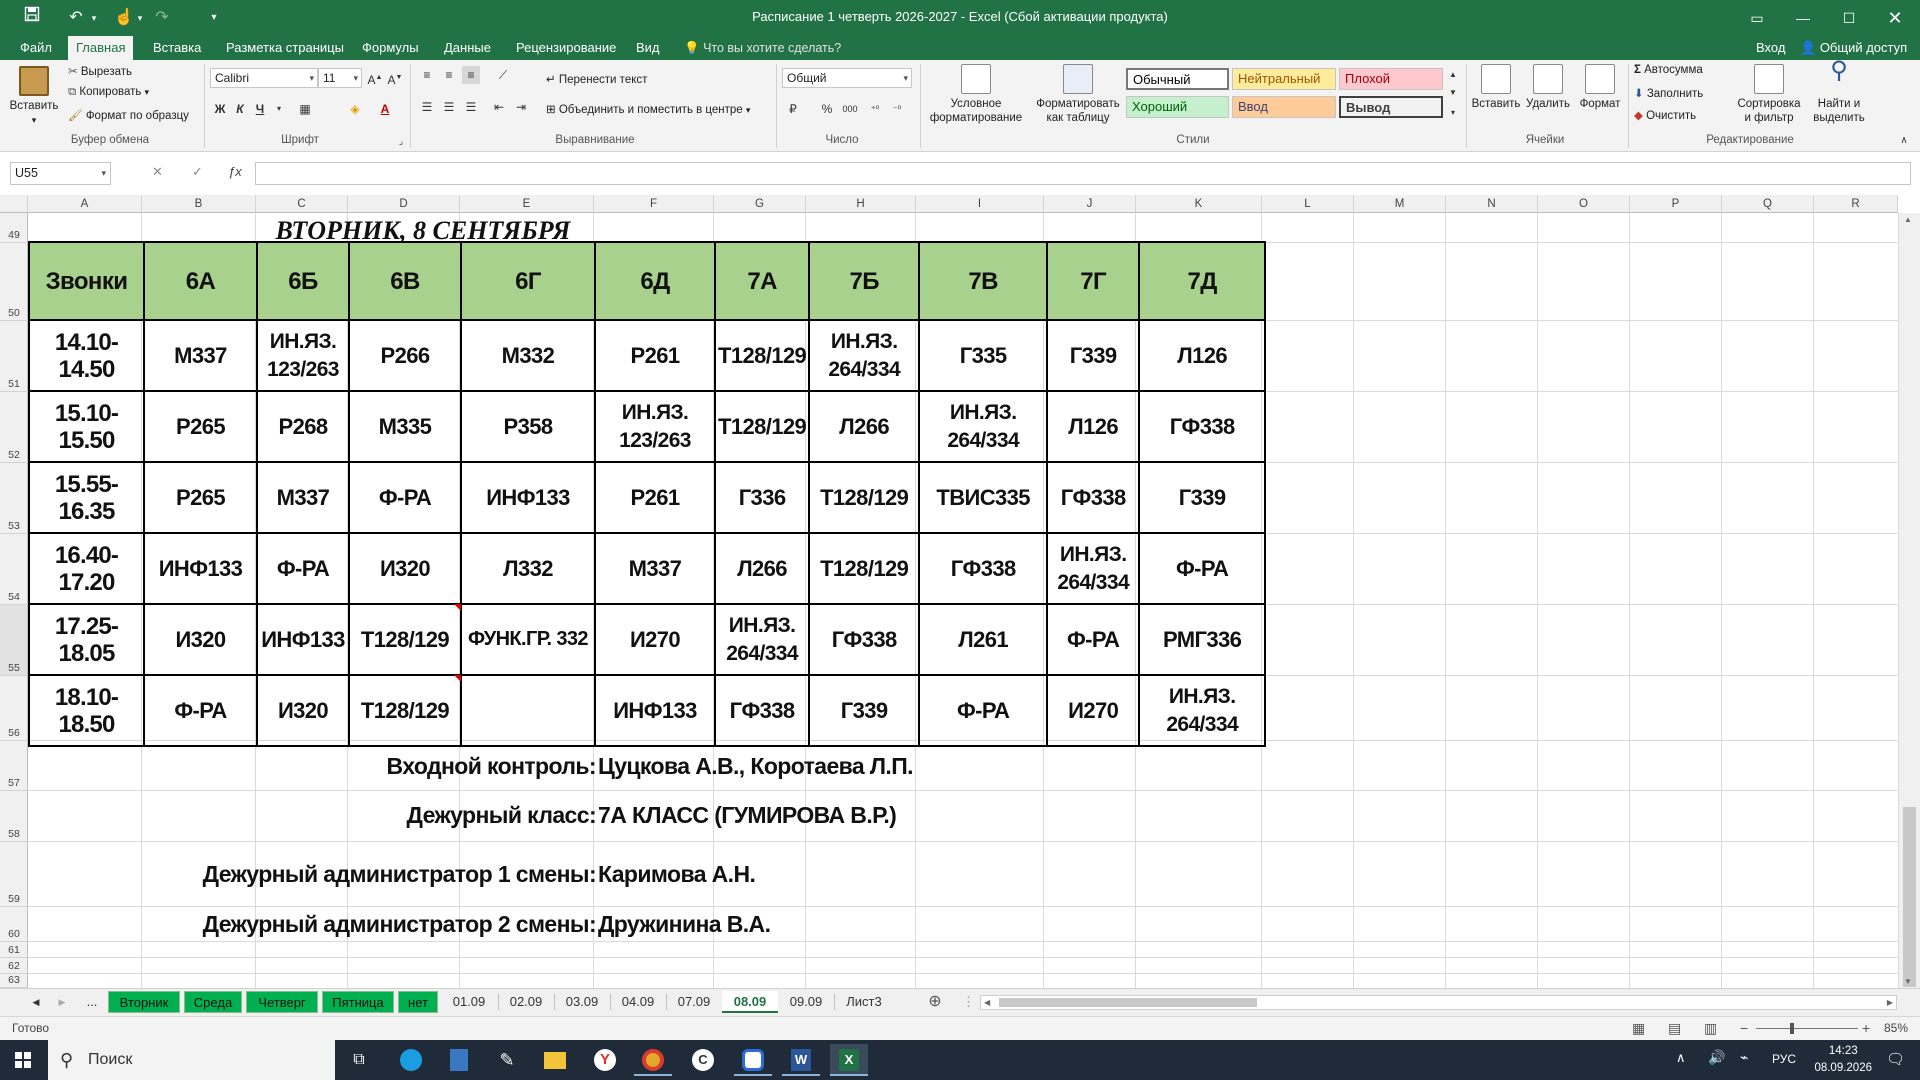 The image size is (1920, 1080). What do you see at coordinates (405, 355) in the screenshot?
I see `lesson-cell: Р266` at bounding box center [405, 355].